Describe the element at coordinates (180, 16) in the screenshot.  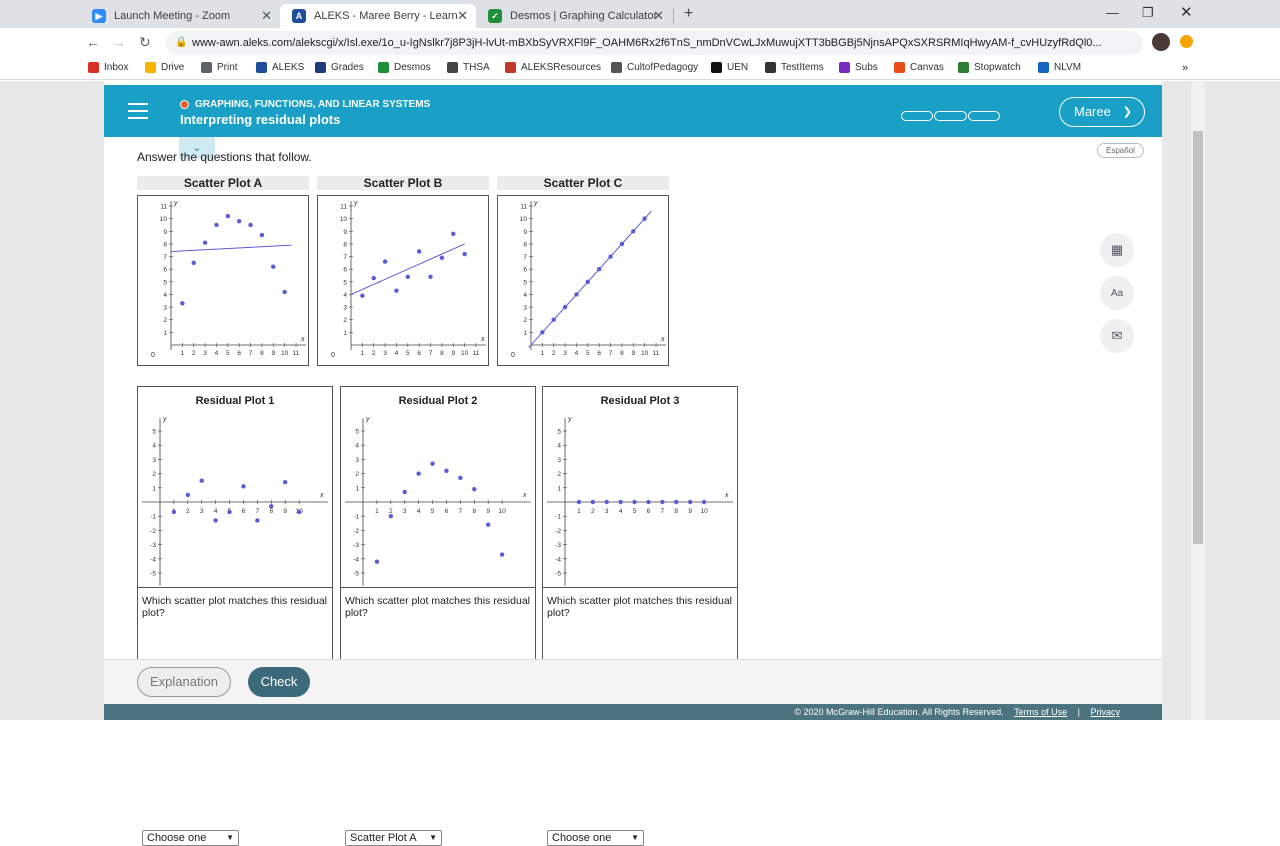
I see `tab-zoom: ▶ Launch Meeting - Zoom ✕` at that location.